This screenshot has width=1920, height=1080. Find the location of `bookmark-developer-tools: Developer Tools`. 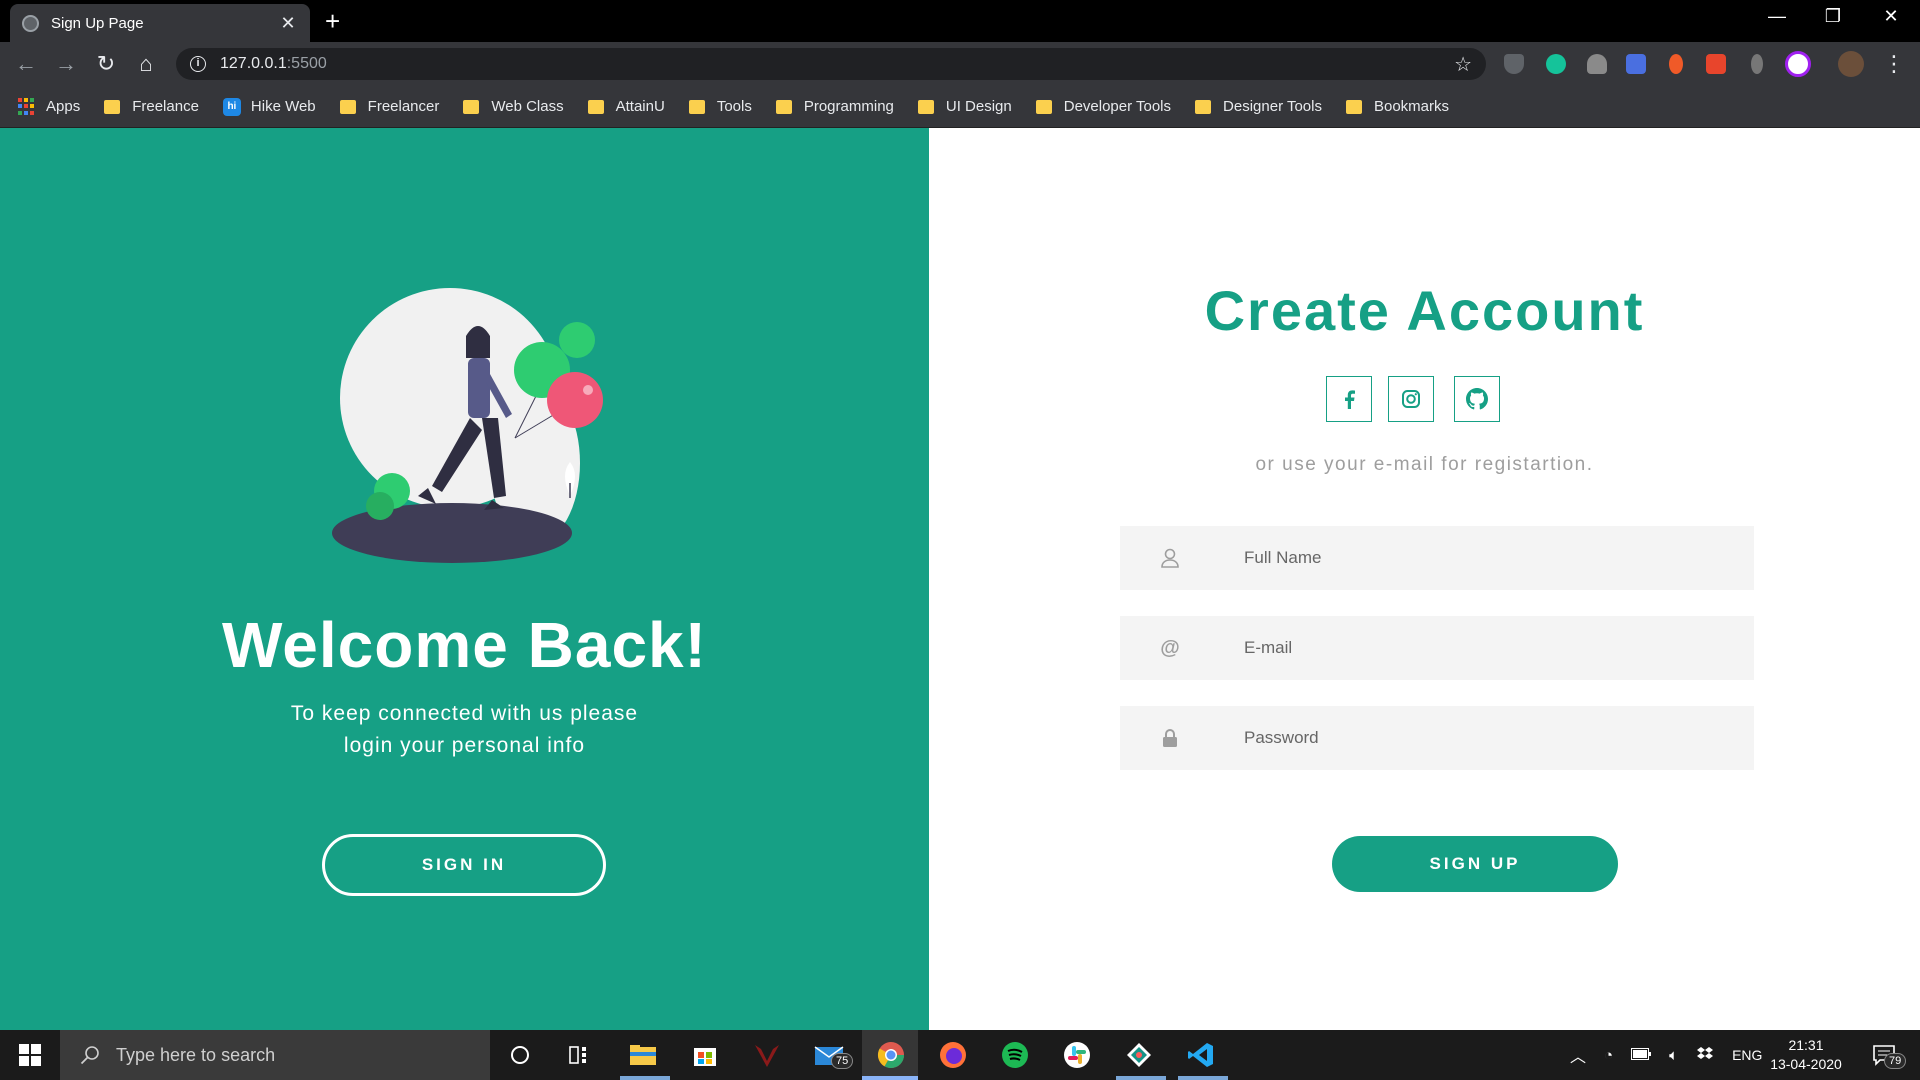

bookmark-developer-tools: Developer Tools is located at coordinates (1103, 106).